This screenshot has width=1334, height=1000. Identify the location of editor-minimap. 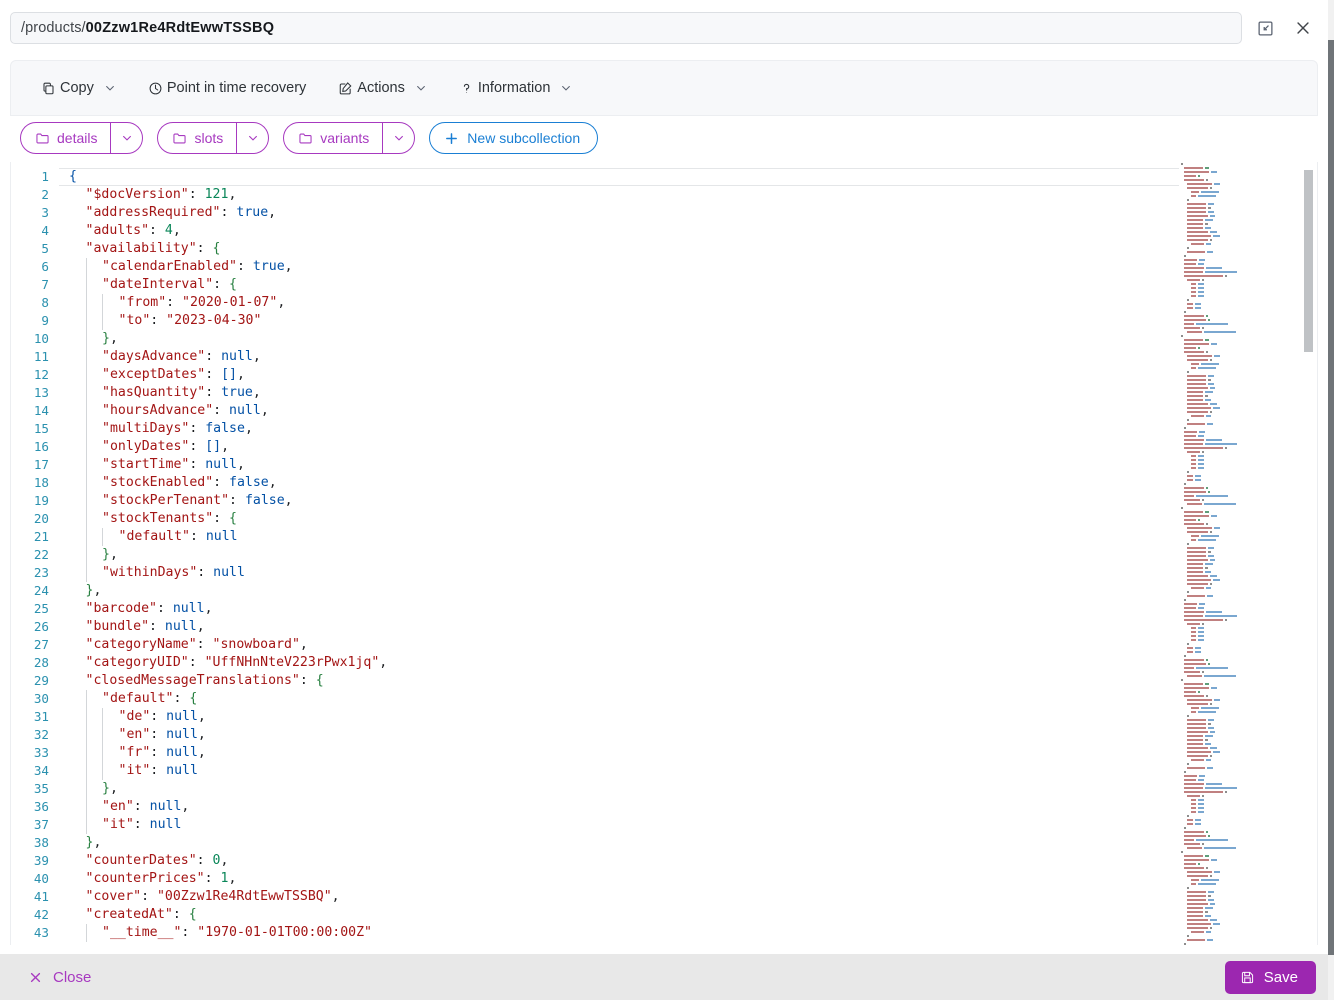
(1235, 553).